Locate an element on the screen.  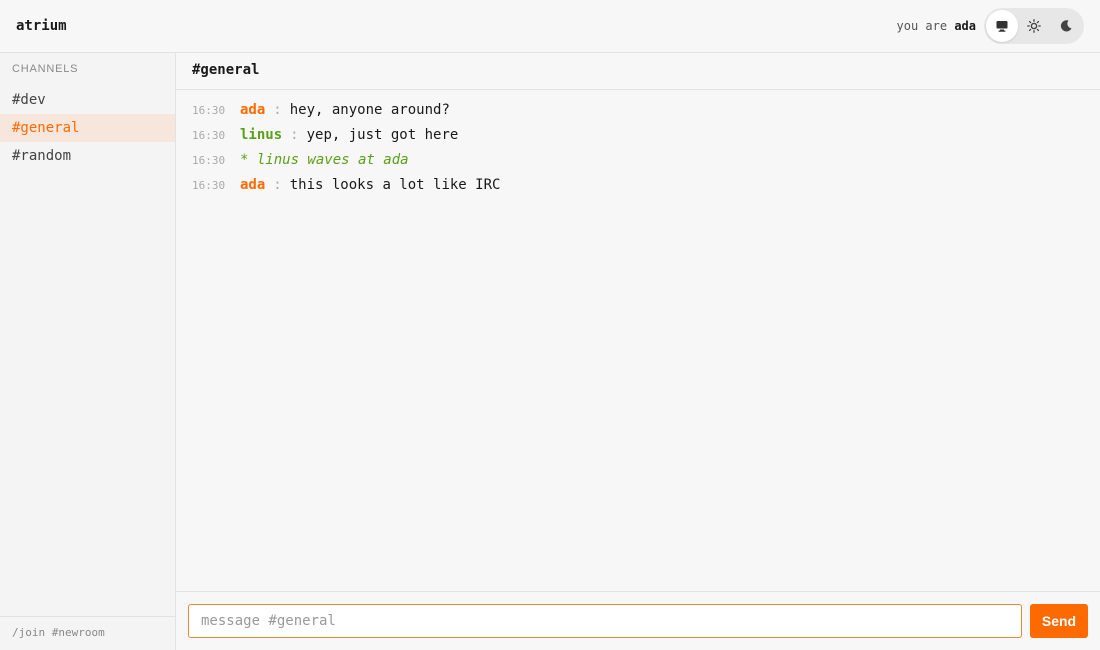
theme-system-button is located at coordinates (1002, 26).